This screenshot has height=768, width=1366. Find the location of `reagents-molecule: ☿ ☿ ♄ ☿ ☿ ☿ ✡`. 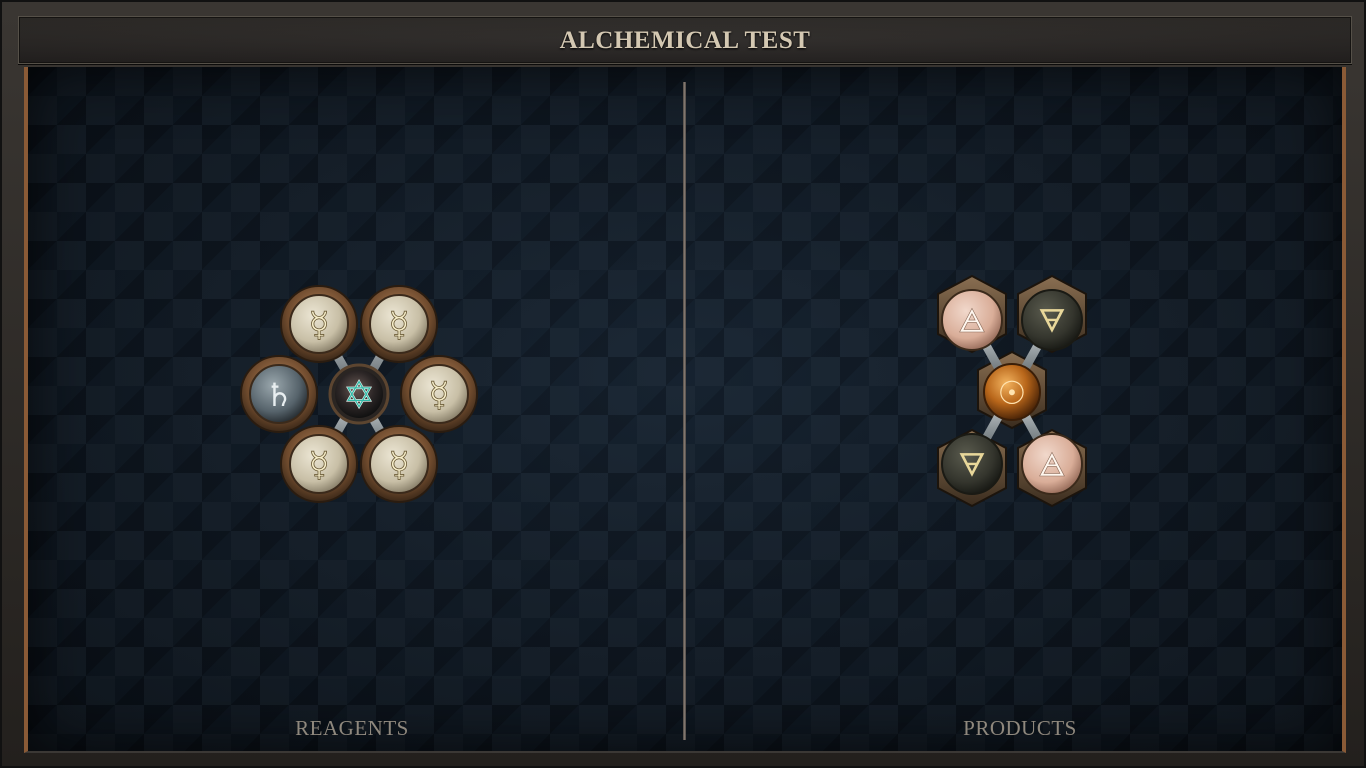

reagents-molecule: ☿ ☿ ♄ ☿ ☿ ☿ ✡ is located at coordinates (359, 394).